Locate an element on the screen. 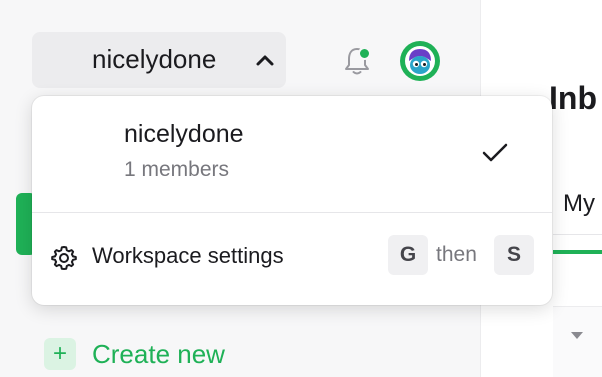 The width and height of the screenshot is (602, 377). shortcut-key-s: S is located at coordinates (514, 255).